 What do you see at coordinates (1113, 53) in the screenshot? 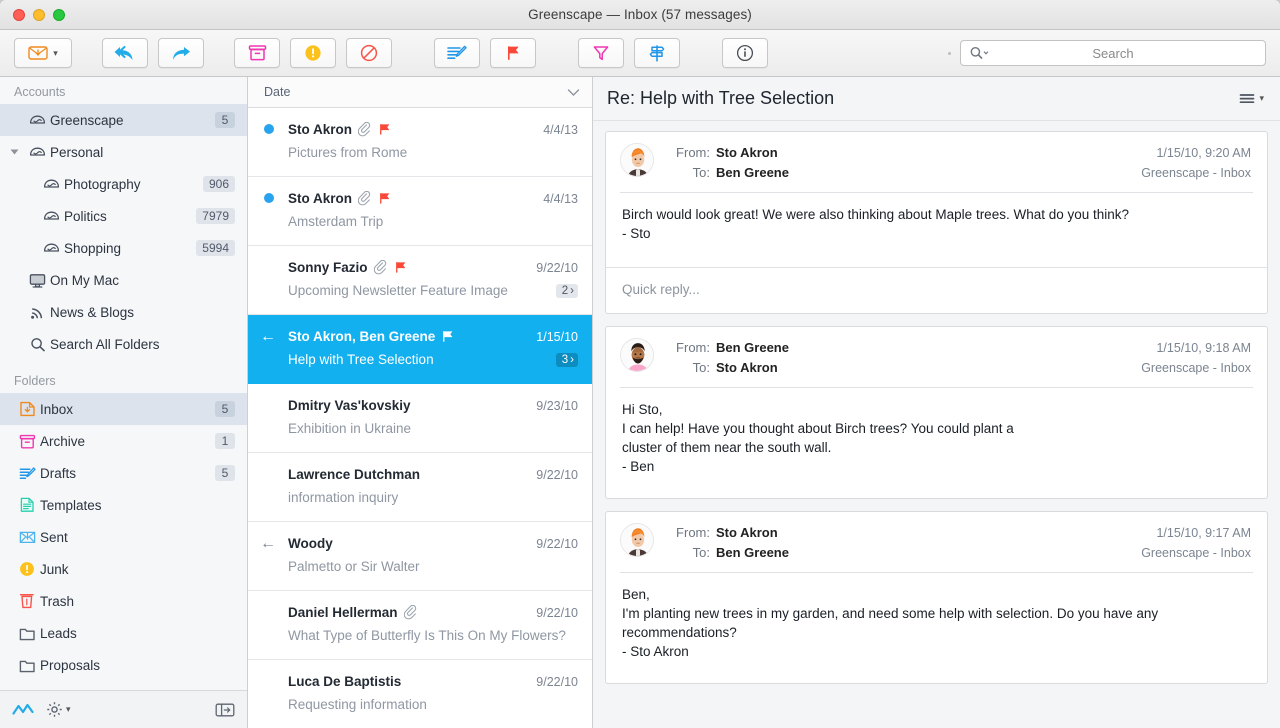
I see `search-input: Search` at bounding box center [1113, 53].